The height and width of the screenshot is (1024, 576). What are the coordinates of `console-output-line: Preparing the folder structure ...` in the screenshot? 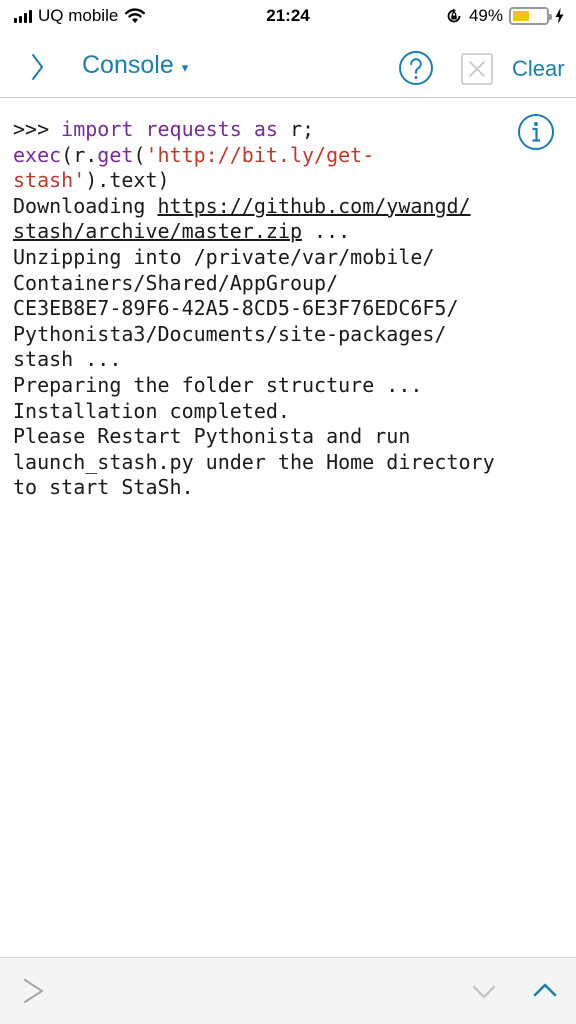 It's located at (218, 384).